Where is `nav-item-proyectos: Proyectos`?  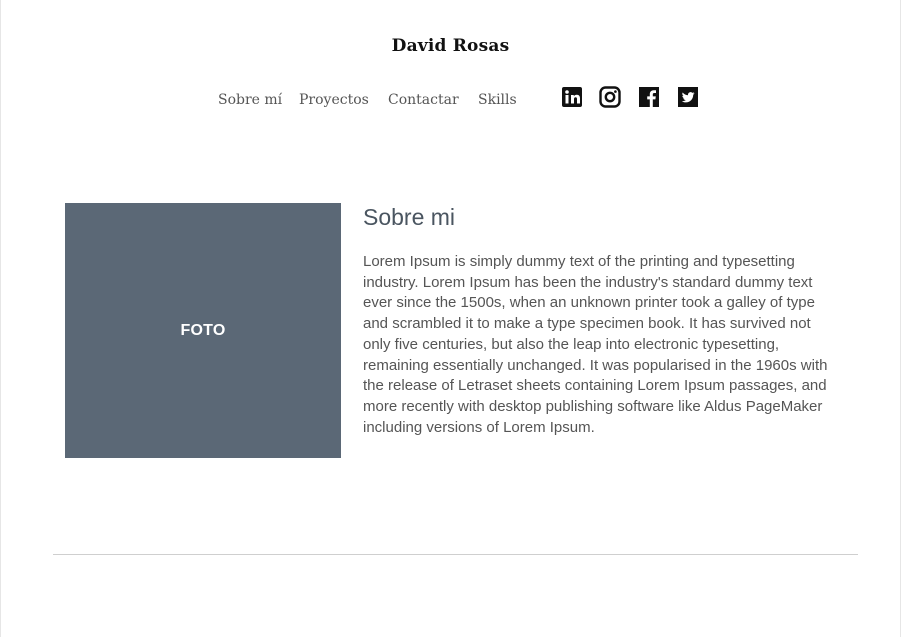
nav-item-proyectos: Proyectos is located at coordinates (334, 100).